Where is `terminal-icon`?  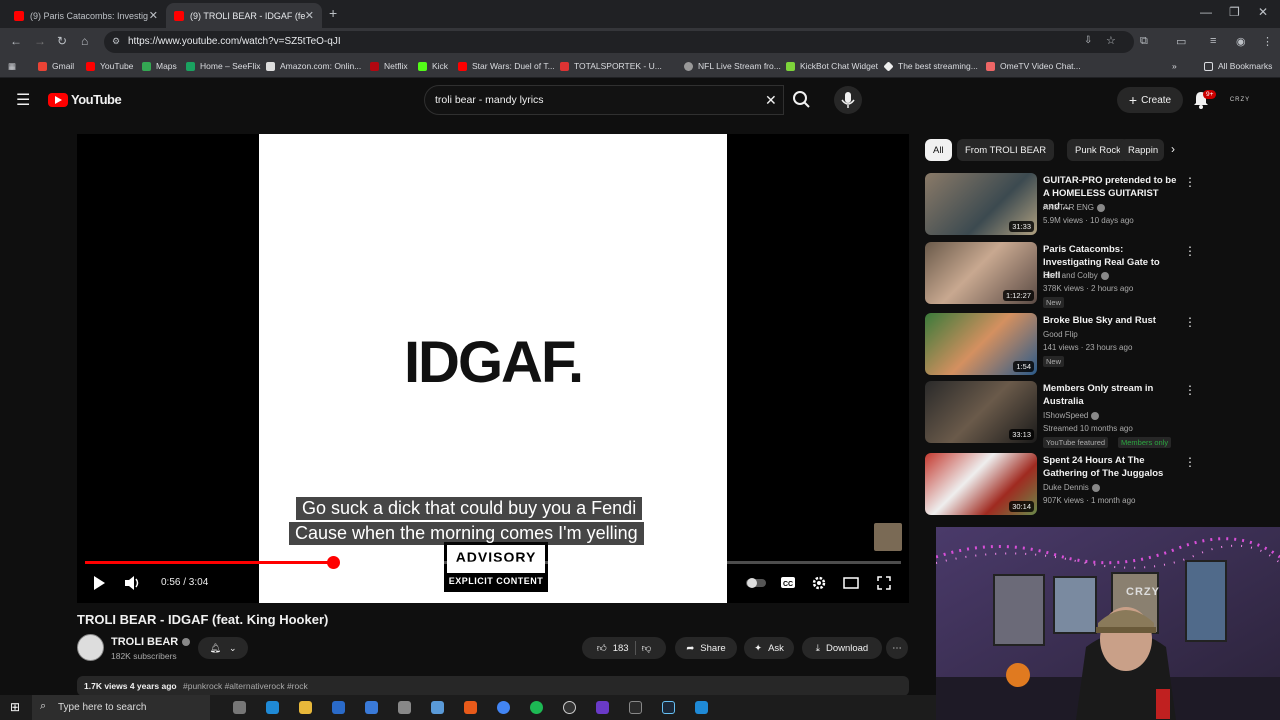
terminal-icon is located at coordinates (635, 707).